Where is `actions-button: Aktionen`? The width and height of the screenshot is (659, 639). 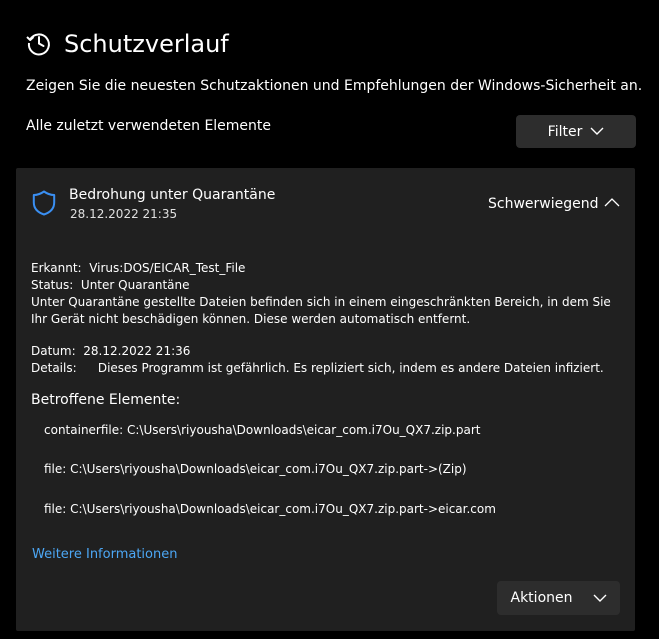 actions-button: Aktionen is located at coordinates (558, 598).